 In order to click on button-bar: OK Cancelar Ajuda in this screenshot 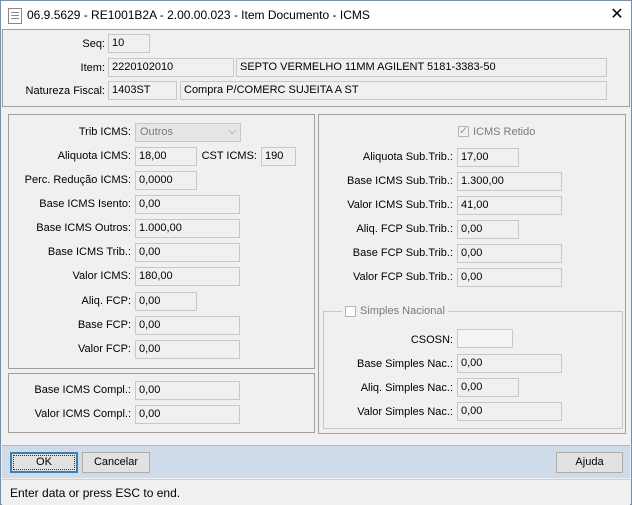, I will do `click(316, 461)`.